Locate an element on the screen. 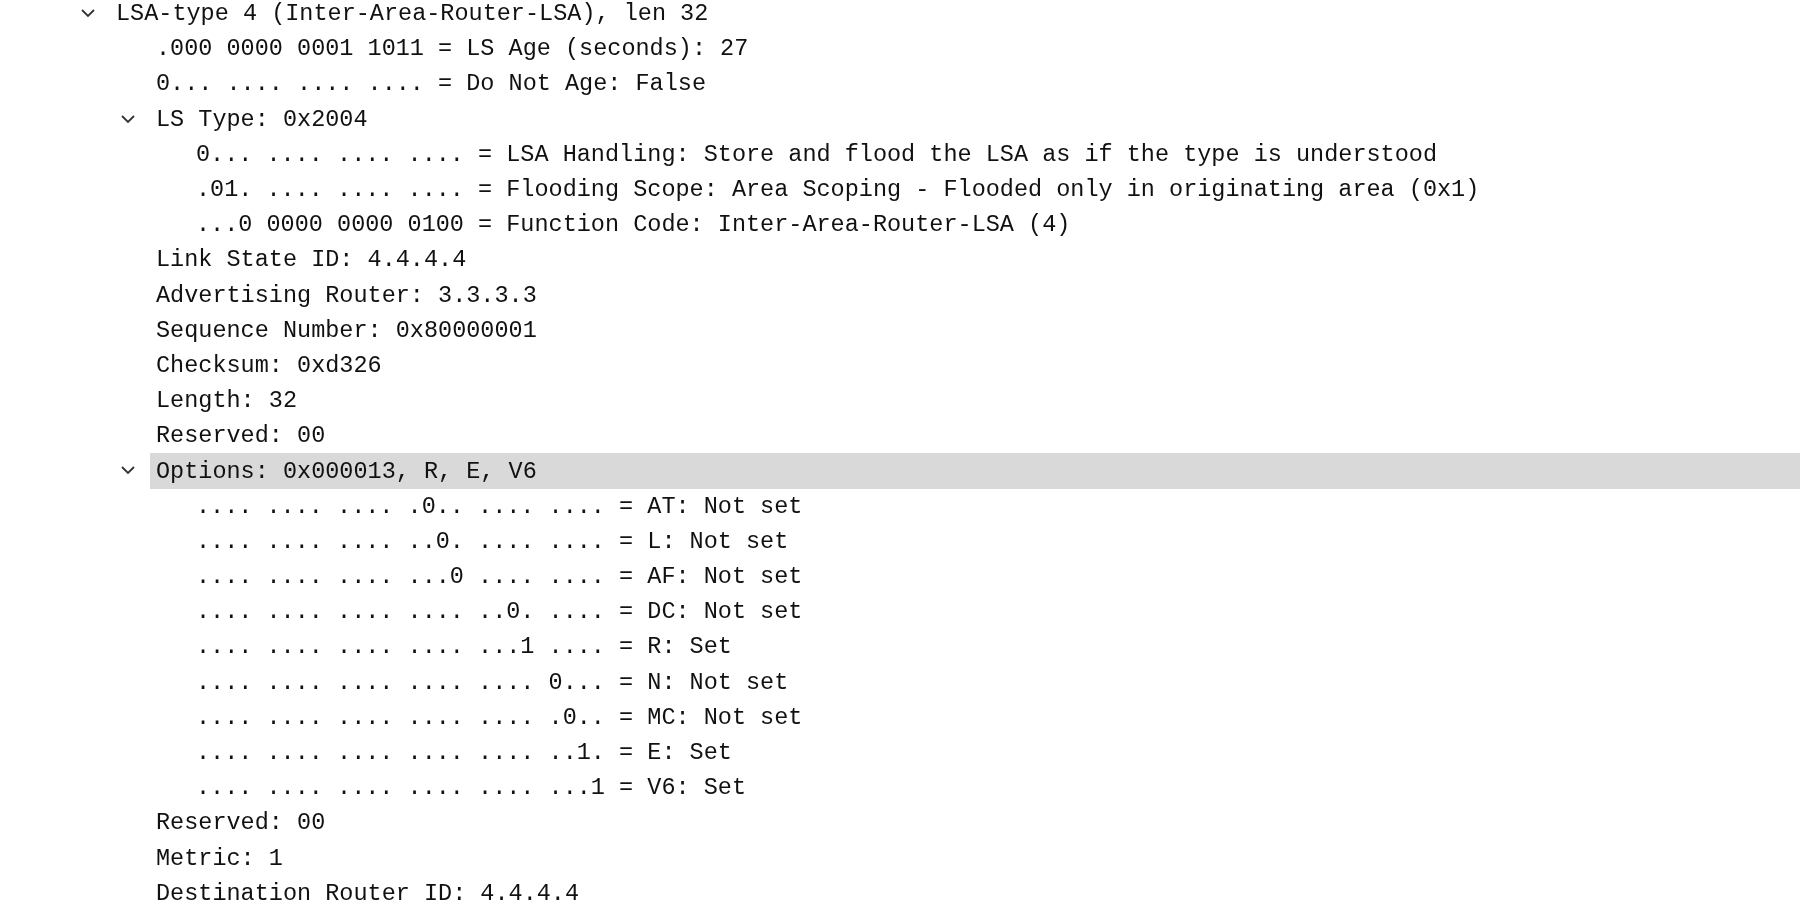 The image size is (1800, 922). field-text: 0... .... .... .... = LSA Handling: Store and flood the LSA as if the type is understood is located at coordinates (816, 154).